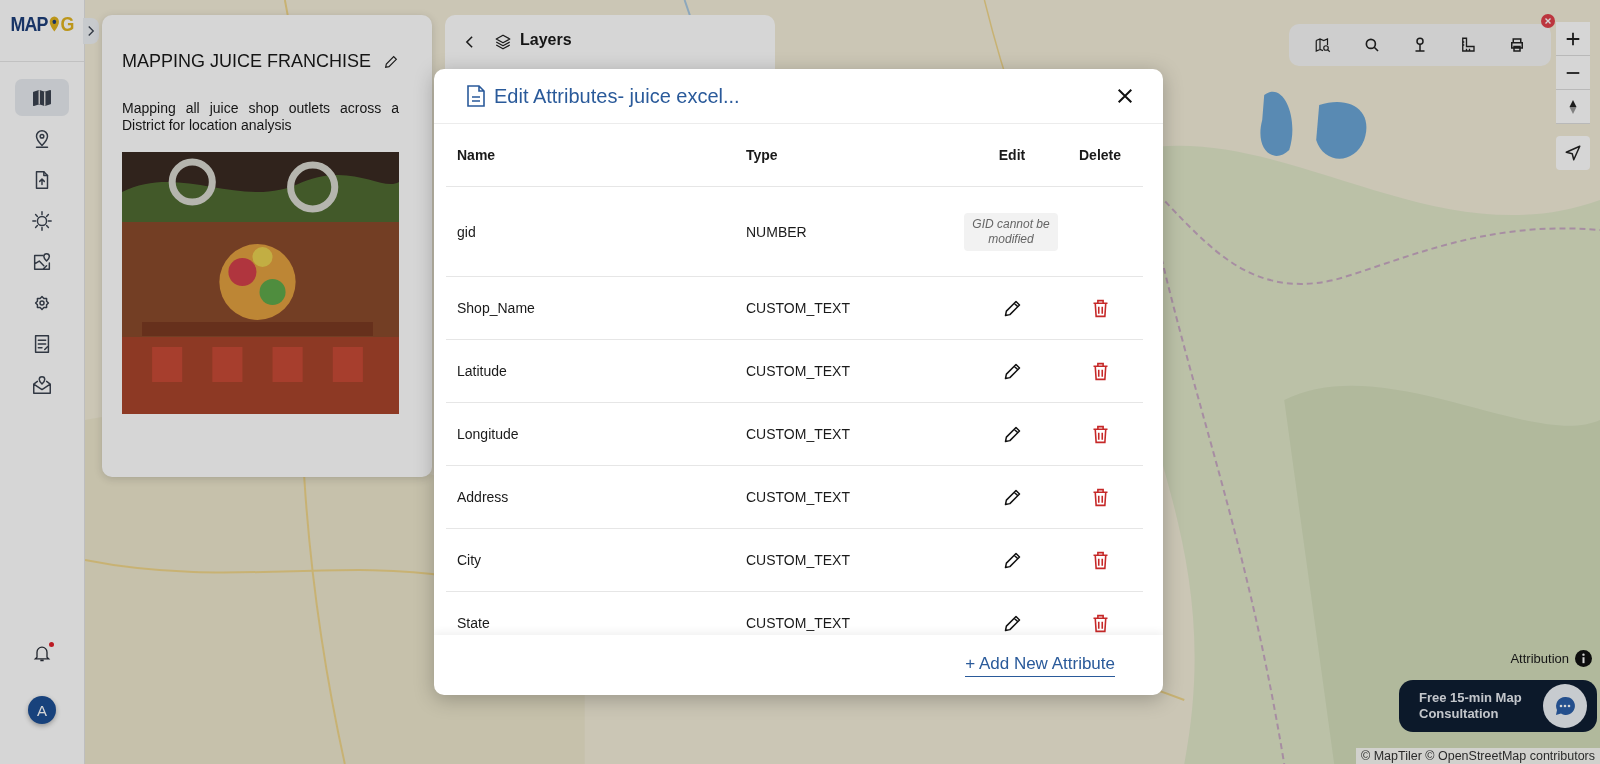  What do you see at coordinates (42, 384) in the screenshot?
I see `envelope-pin-icon` at bounding box center [42, 384].